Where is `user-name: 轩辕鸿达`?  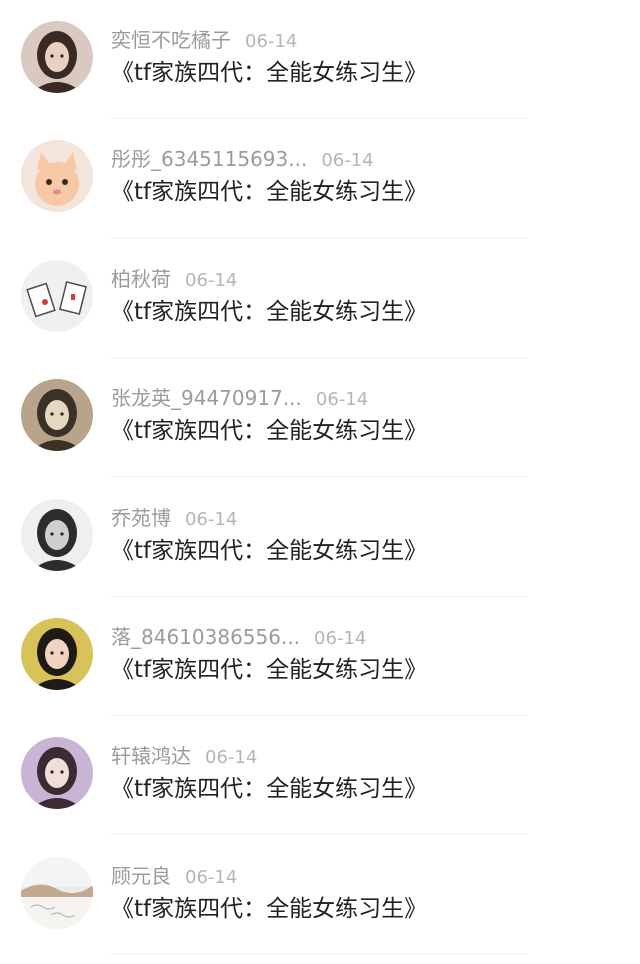 user-name: 轩辕鸿达 is located at coordinates (151, 756).